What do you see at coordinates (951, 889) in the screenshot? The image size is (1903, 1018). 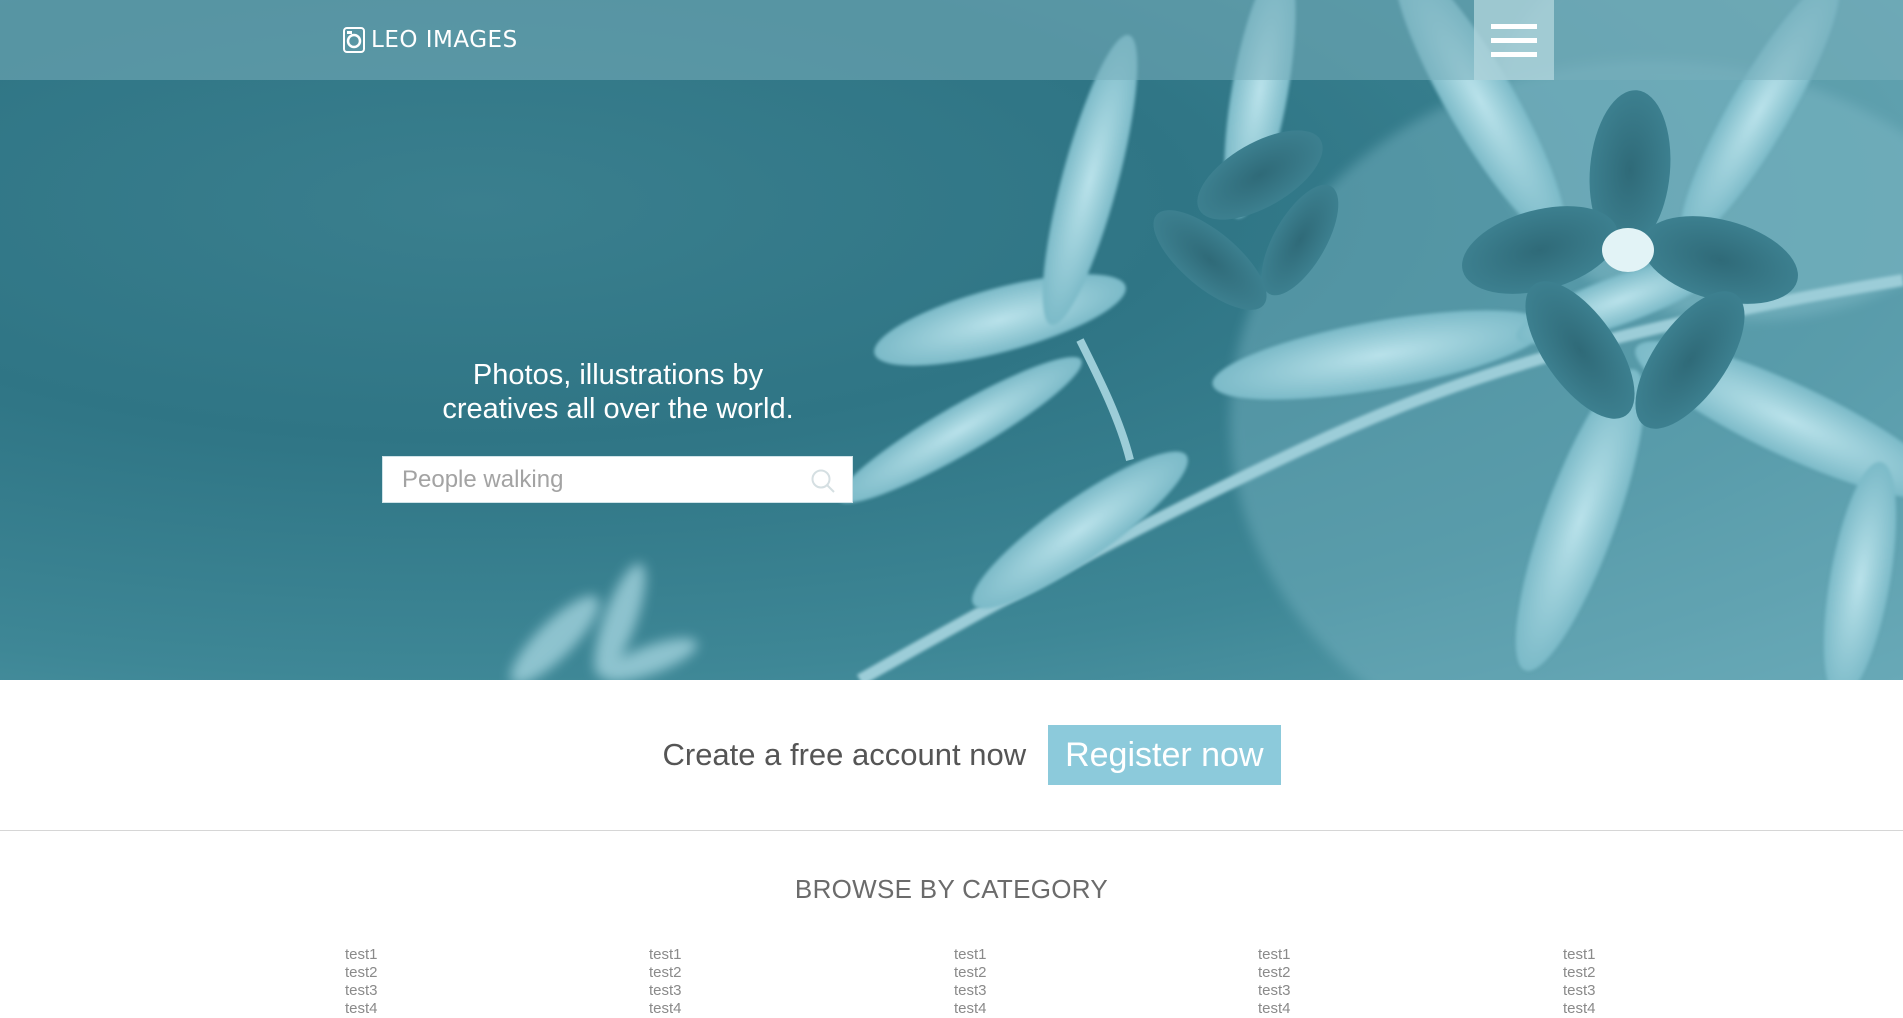 I see `browse-category-title: BROWSE BY CATEGORY` at bounding box center [951, 889].